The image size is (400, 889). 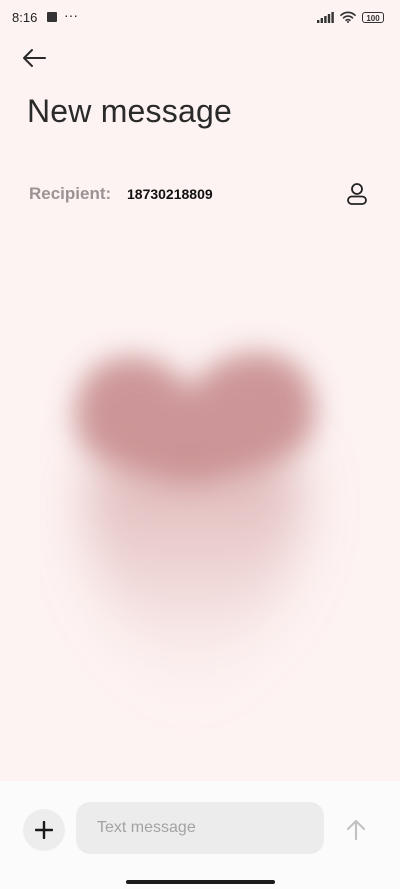 I want to click on signal-icon, so click(x=325, y=17).